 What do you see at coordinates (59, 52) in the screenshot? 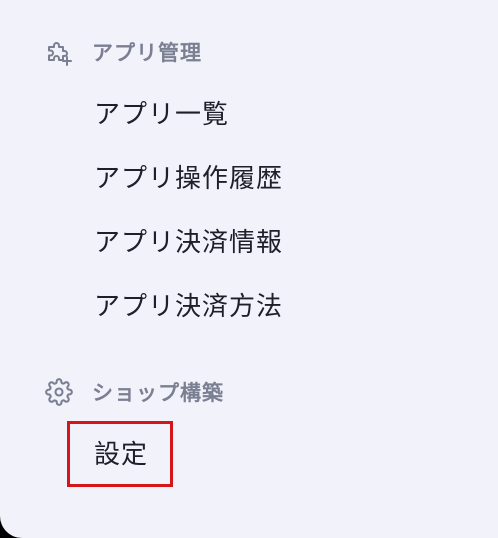
I see `puzzle-plus-icon` at bounding box center [59, 52].